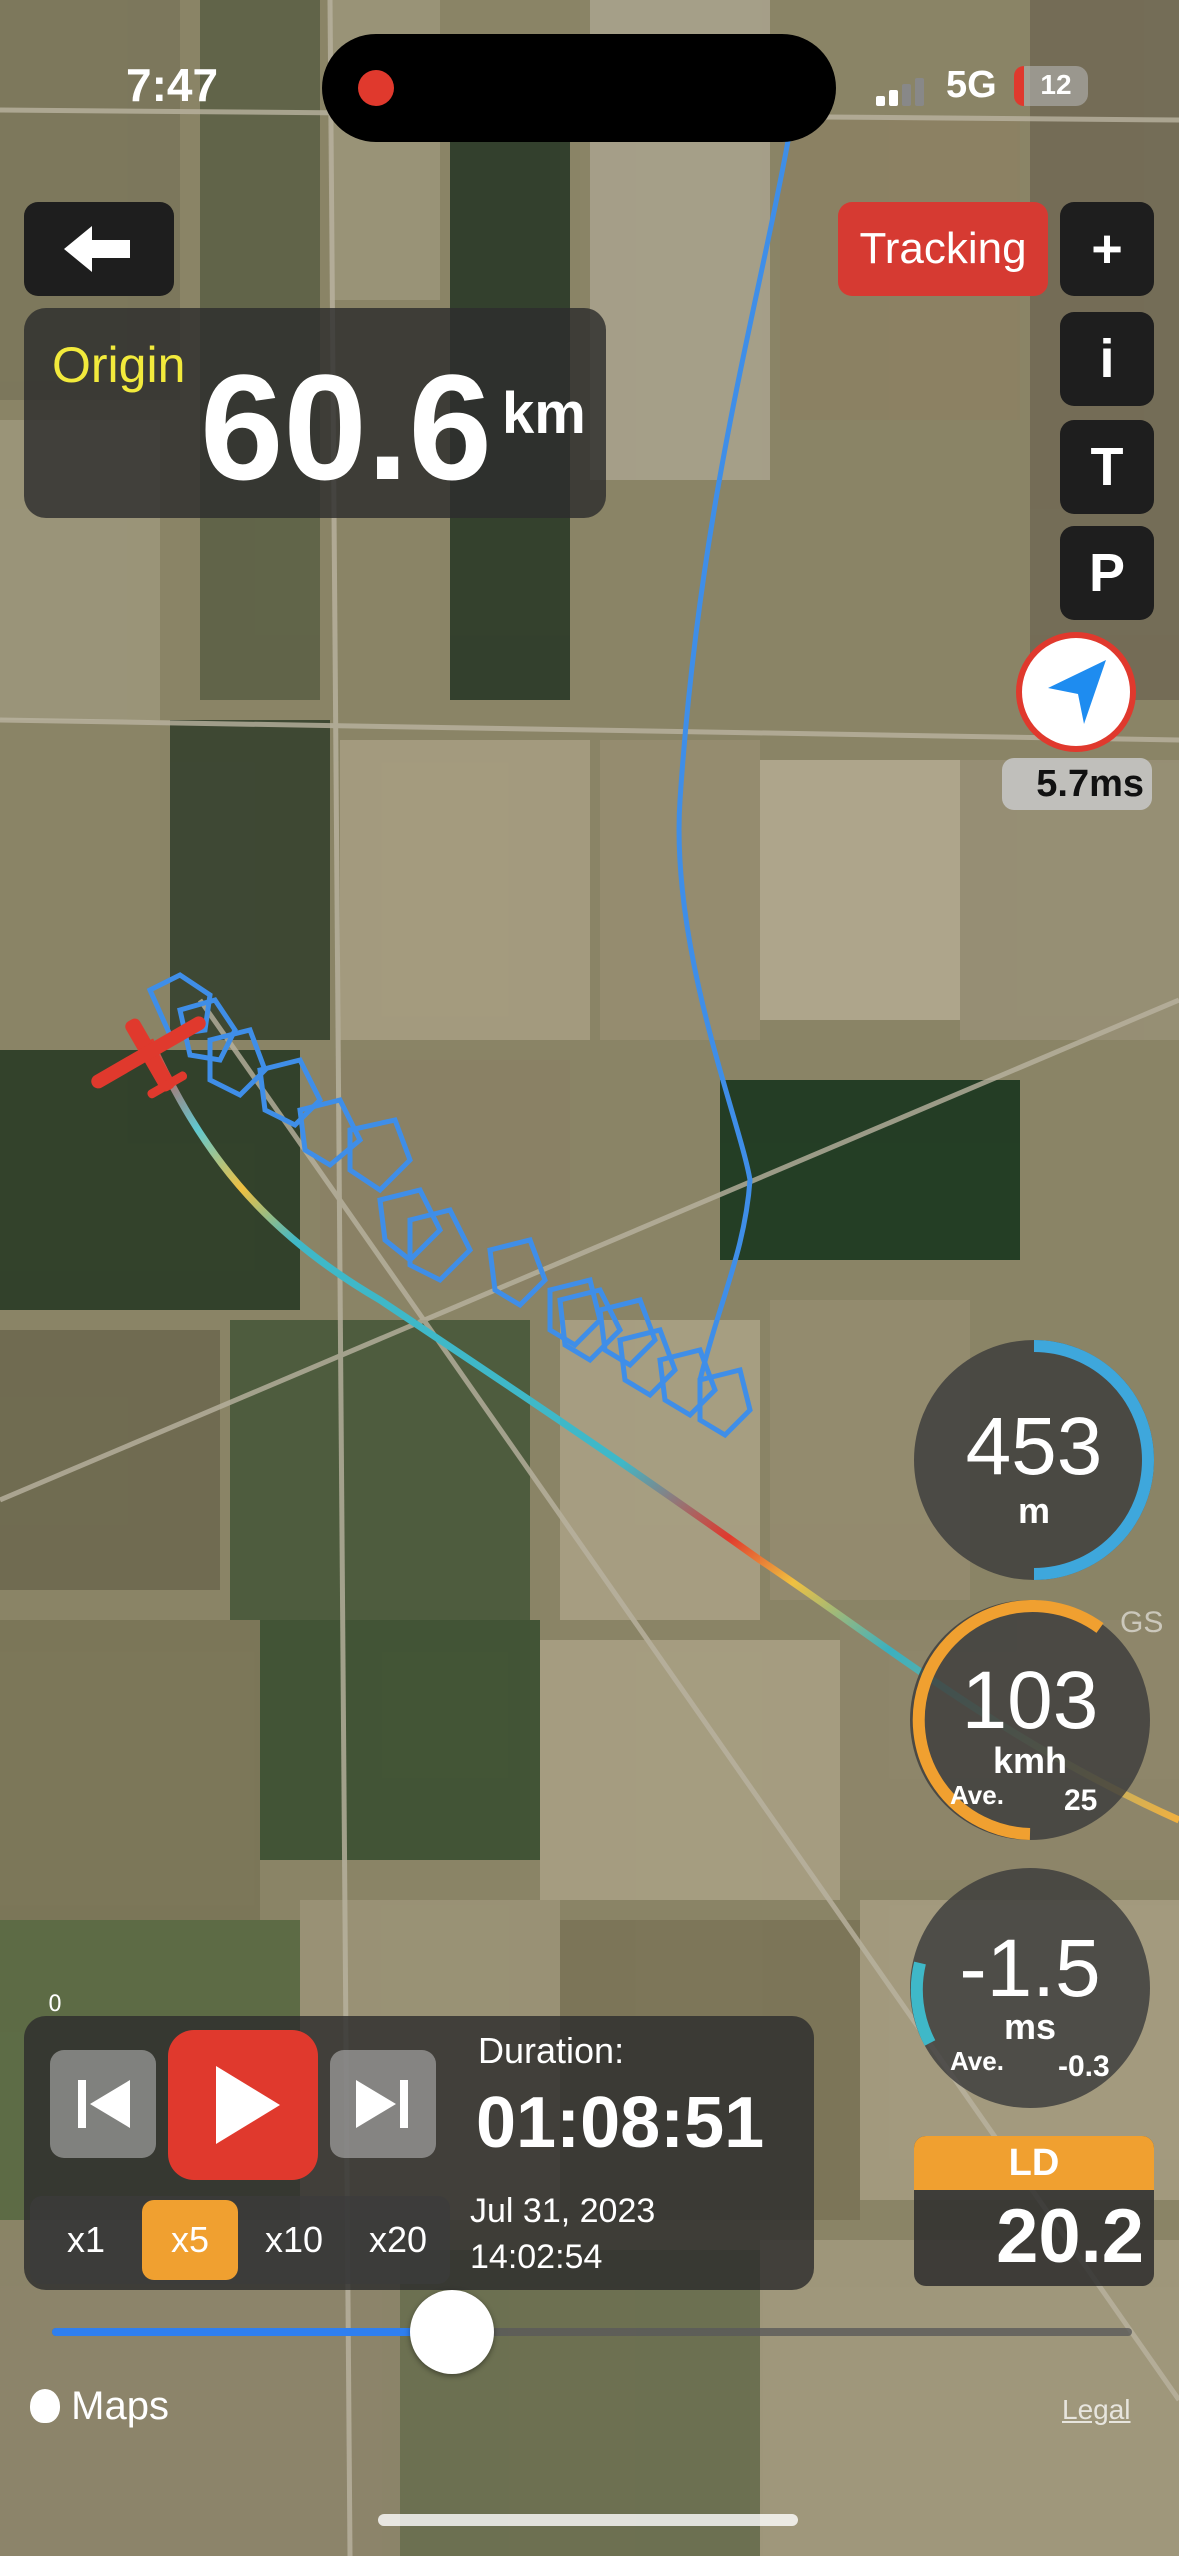 The height and width of the screenshot is (2556, 1179). What do you see at coordinates (1034, 2163) in the screenshot?
I see `ld-label: LD` at bounding box center [1034, 2163].